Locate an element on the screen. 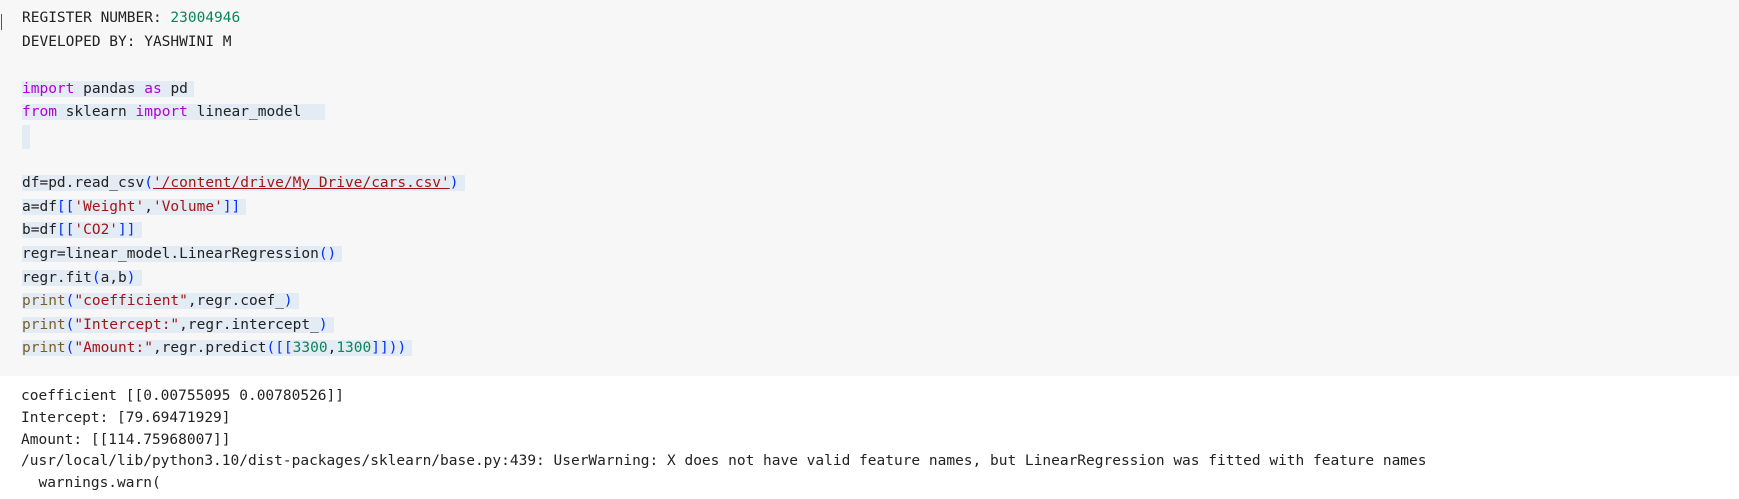  imported-name: linear_model is located at coordinates (249, 112).